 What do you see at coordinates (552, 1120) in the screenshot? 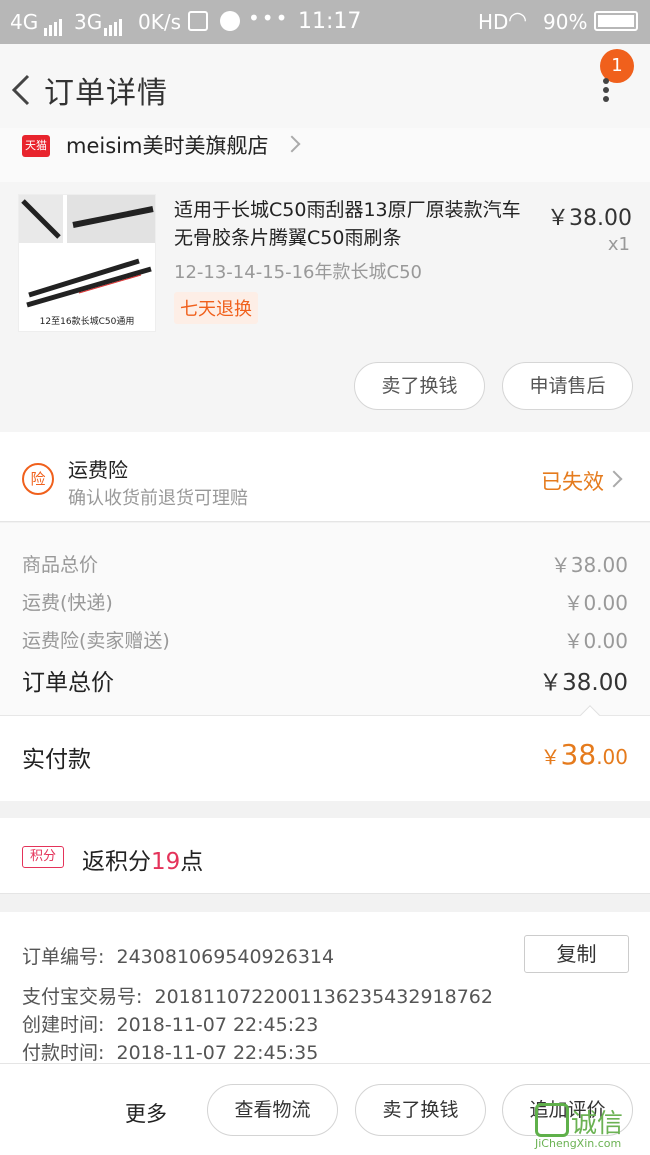
I see `watermark-icon` at bounding box center [552, 1120].